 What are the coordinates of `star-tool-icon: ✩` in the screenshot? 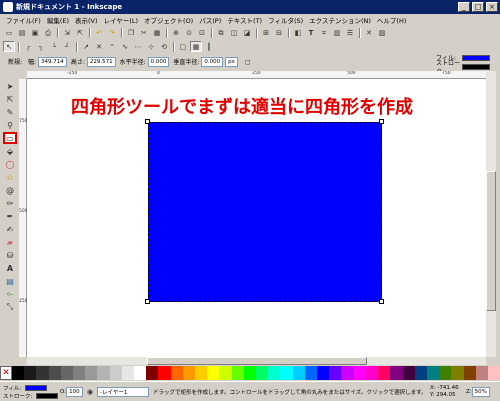 It's located at (10, 177).